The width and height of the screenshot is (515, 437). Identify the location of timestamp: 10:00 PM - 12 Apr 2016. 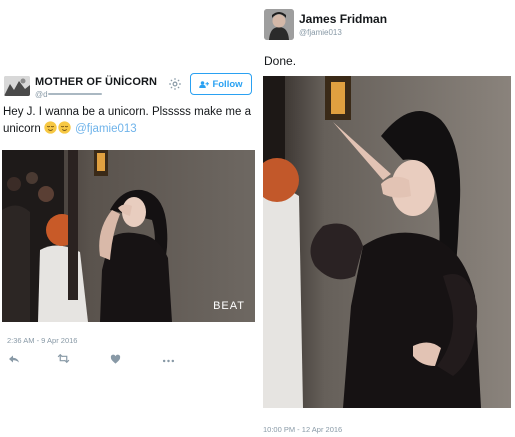
(302, 429).